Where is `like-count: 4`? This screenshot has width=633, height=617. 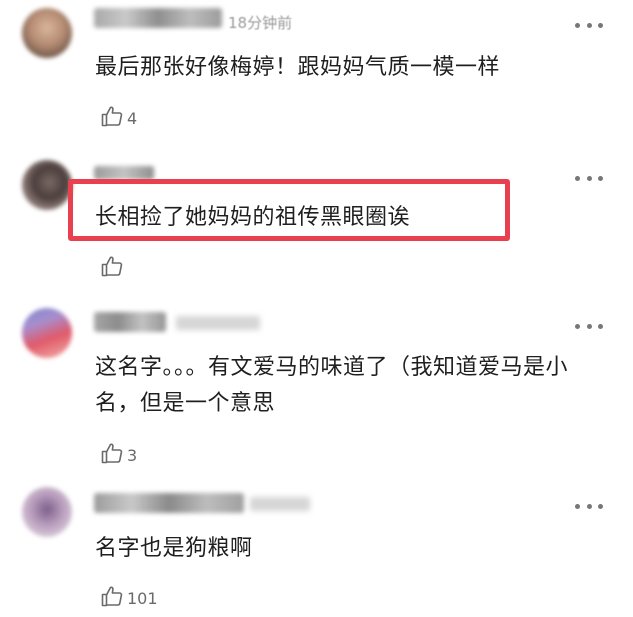
like-count: 4 is located at coordinates (132, 118).